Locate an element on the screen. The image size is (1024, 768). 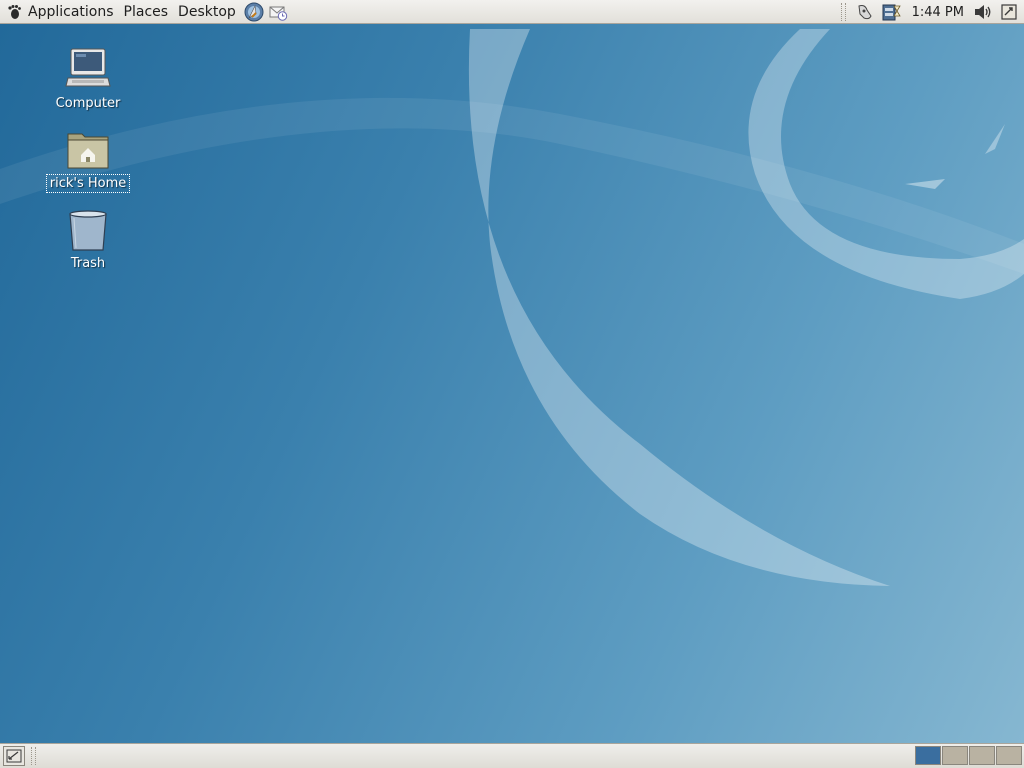
bottom-panel is located at coordinates (512, 755).